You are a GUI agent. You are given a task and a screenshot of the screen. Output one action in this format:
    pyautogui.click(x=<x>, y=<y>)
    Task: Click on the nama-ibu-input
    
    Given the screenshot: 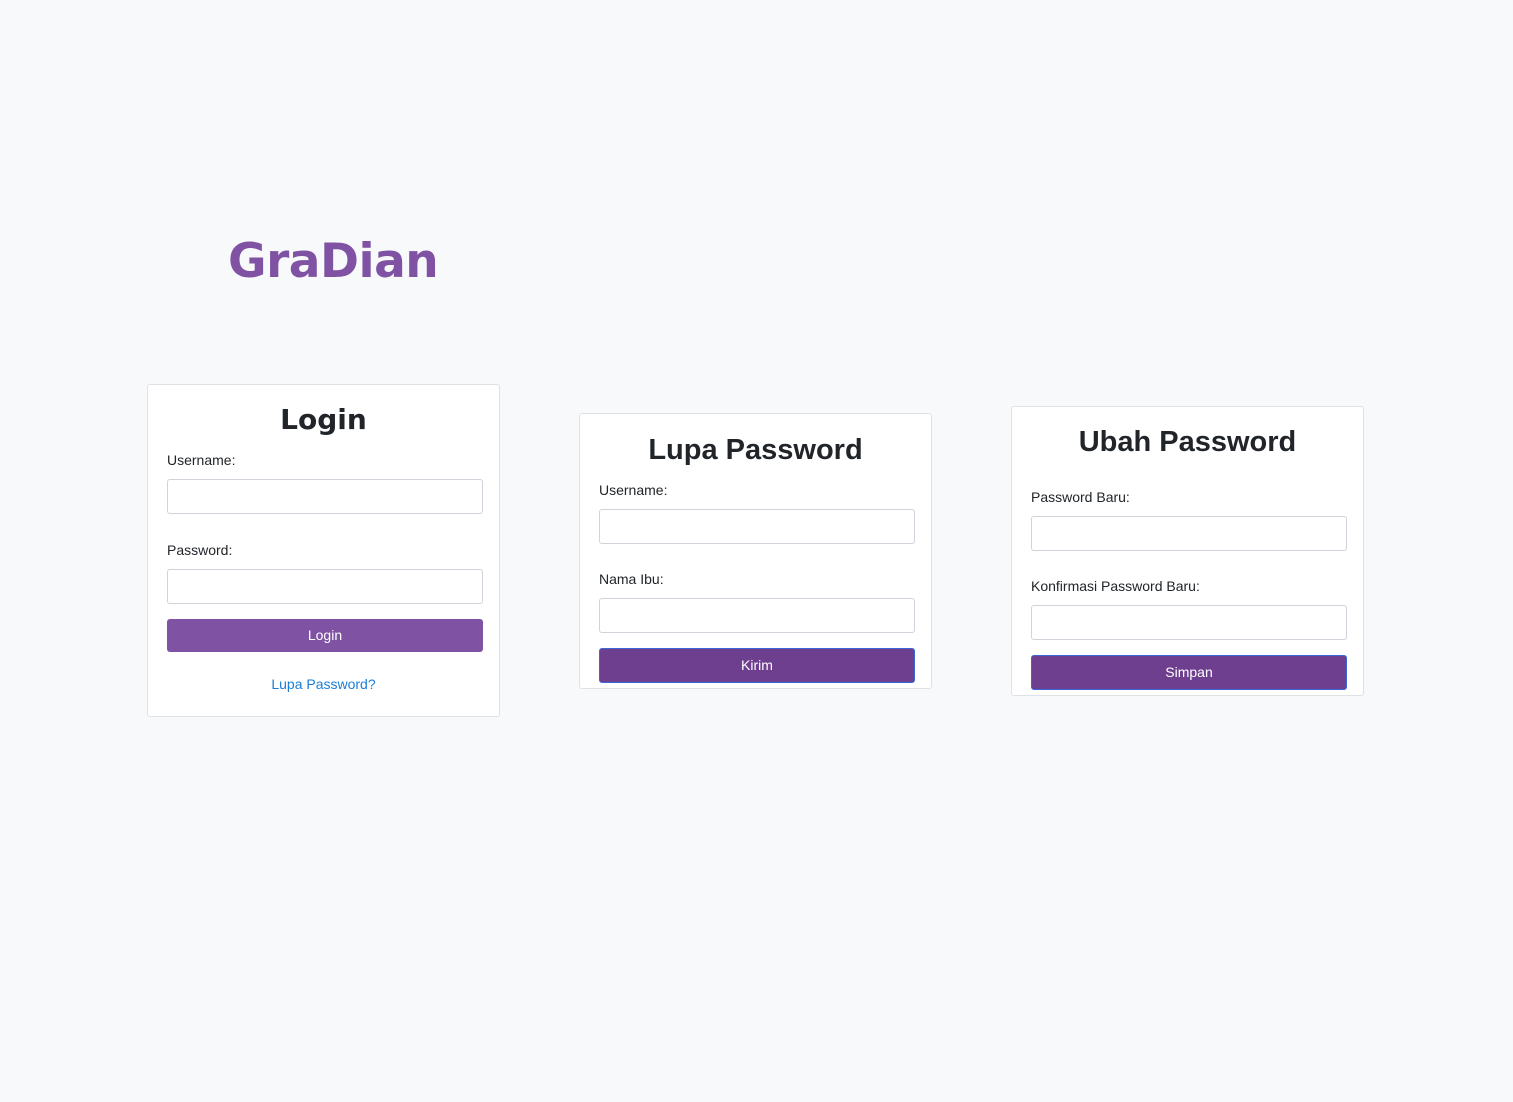 What is the action you would take?
    pyautogui.click(x=757, y=615)
    